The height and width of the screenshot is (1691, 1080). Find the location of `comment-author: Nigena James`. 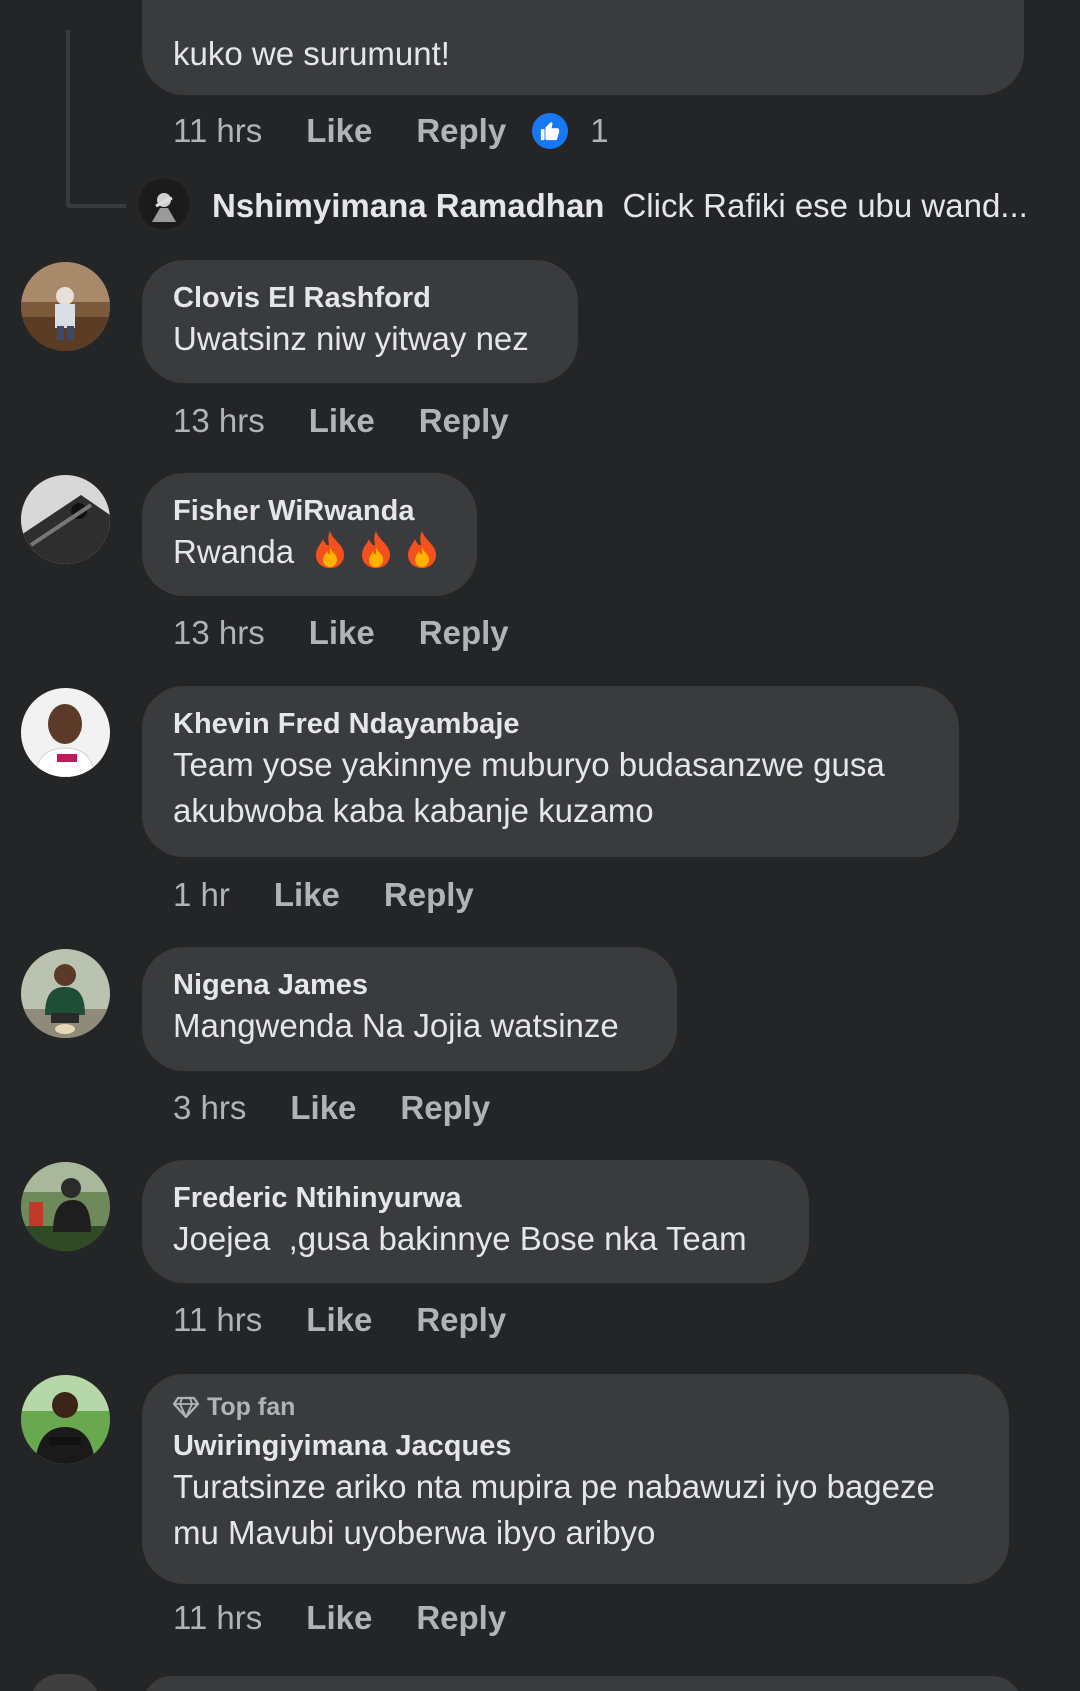

comment-author: Nigena James is located at coordinates (409, 985).